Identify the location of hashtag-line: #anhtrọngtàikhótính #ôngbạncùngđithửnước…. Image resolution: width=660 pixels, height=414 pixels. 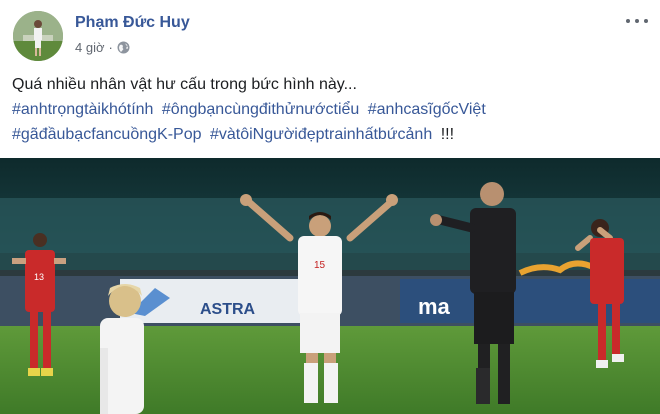
(332, 109).